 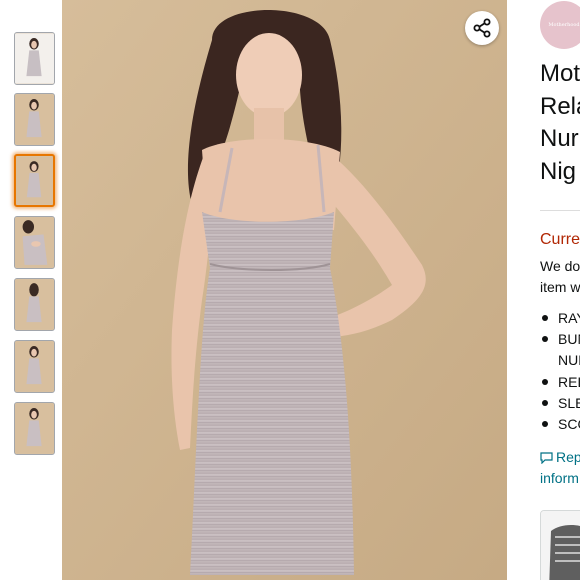 I want to click on availability-line: We do, so click(x=560, y=266).